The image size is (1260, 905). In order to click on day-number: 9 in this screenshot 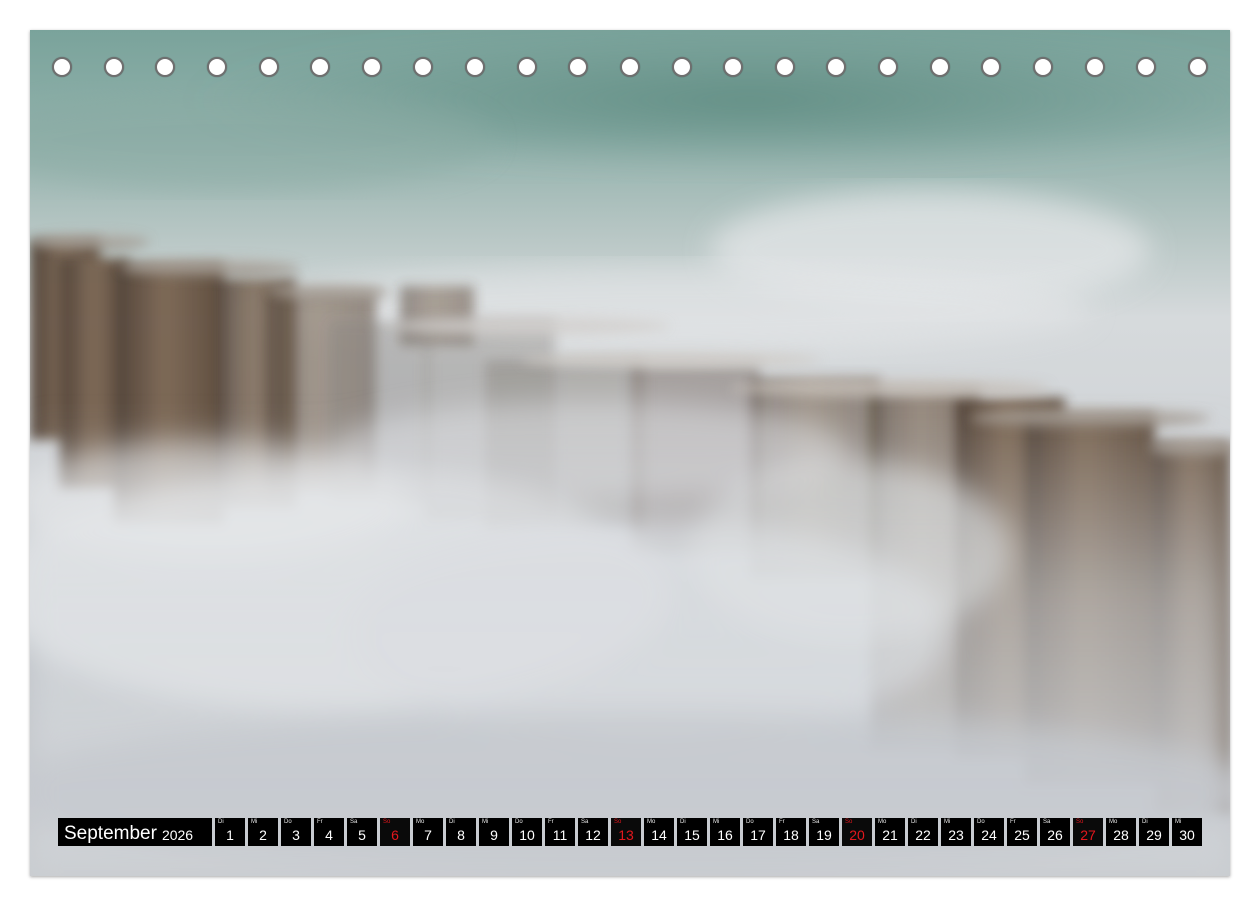, I will do `click(494, 835)`.